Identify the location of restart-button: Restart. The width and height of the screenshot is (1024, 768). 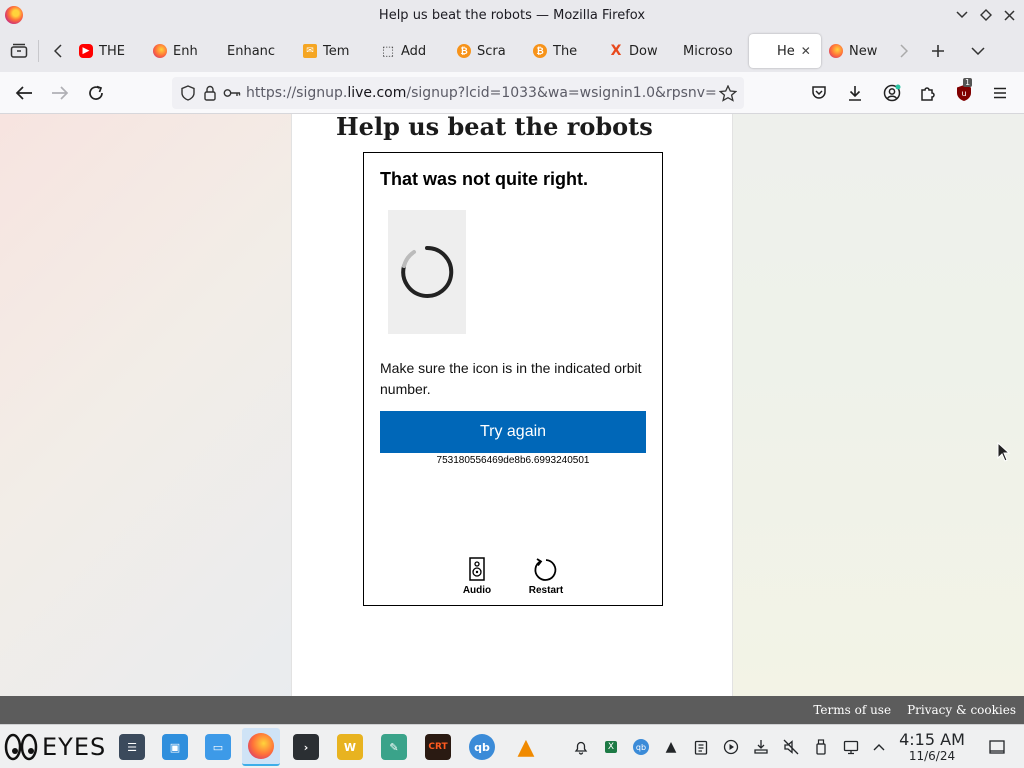
(546, 576).